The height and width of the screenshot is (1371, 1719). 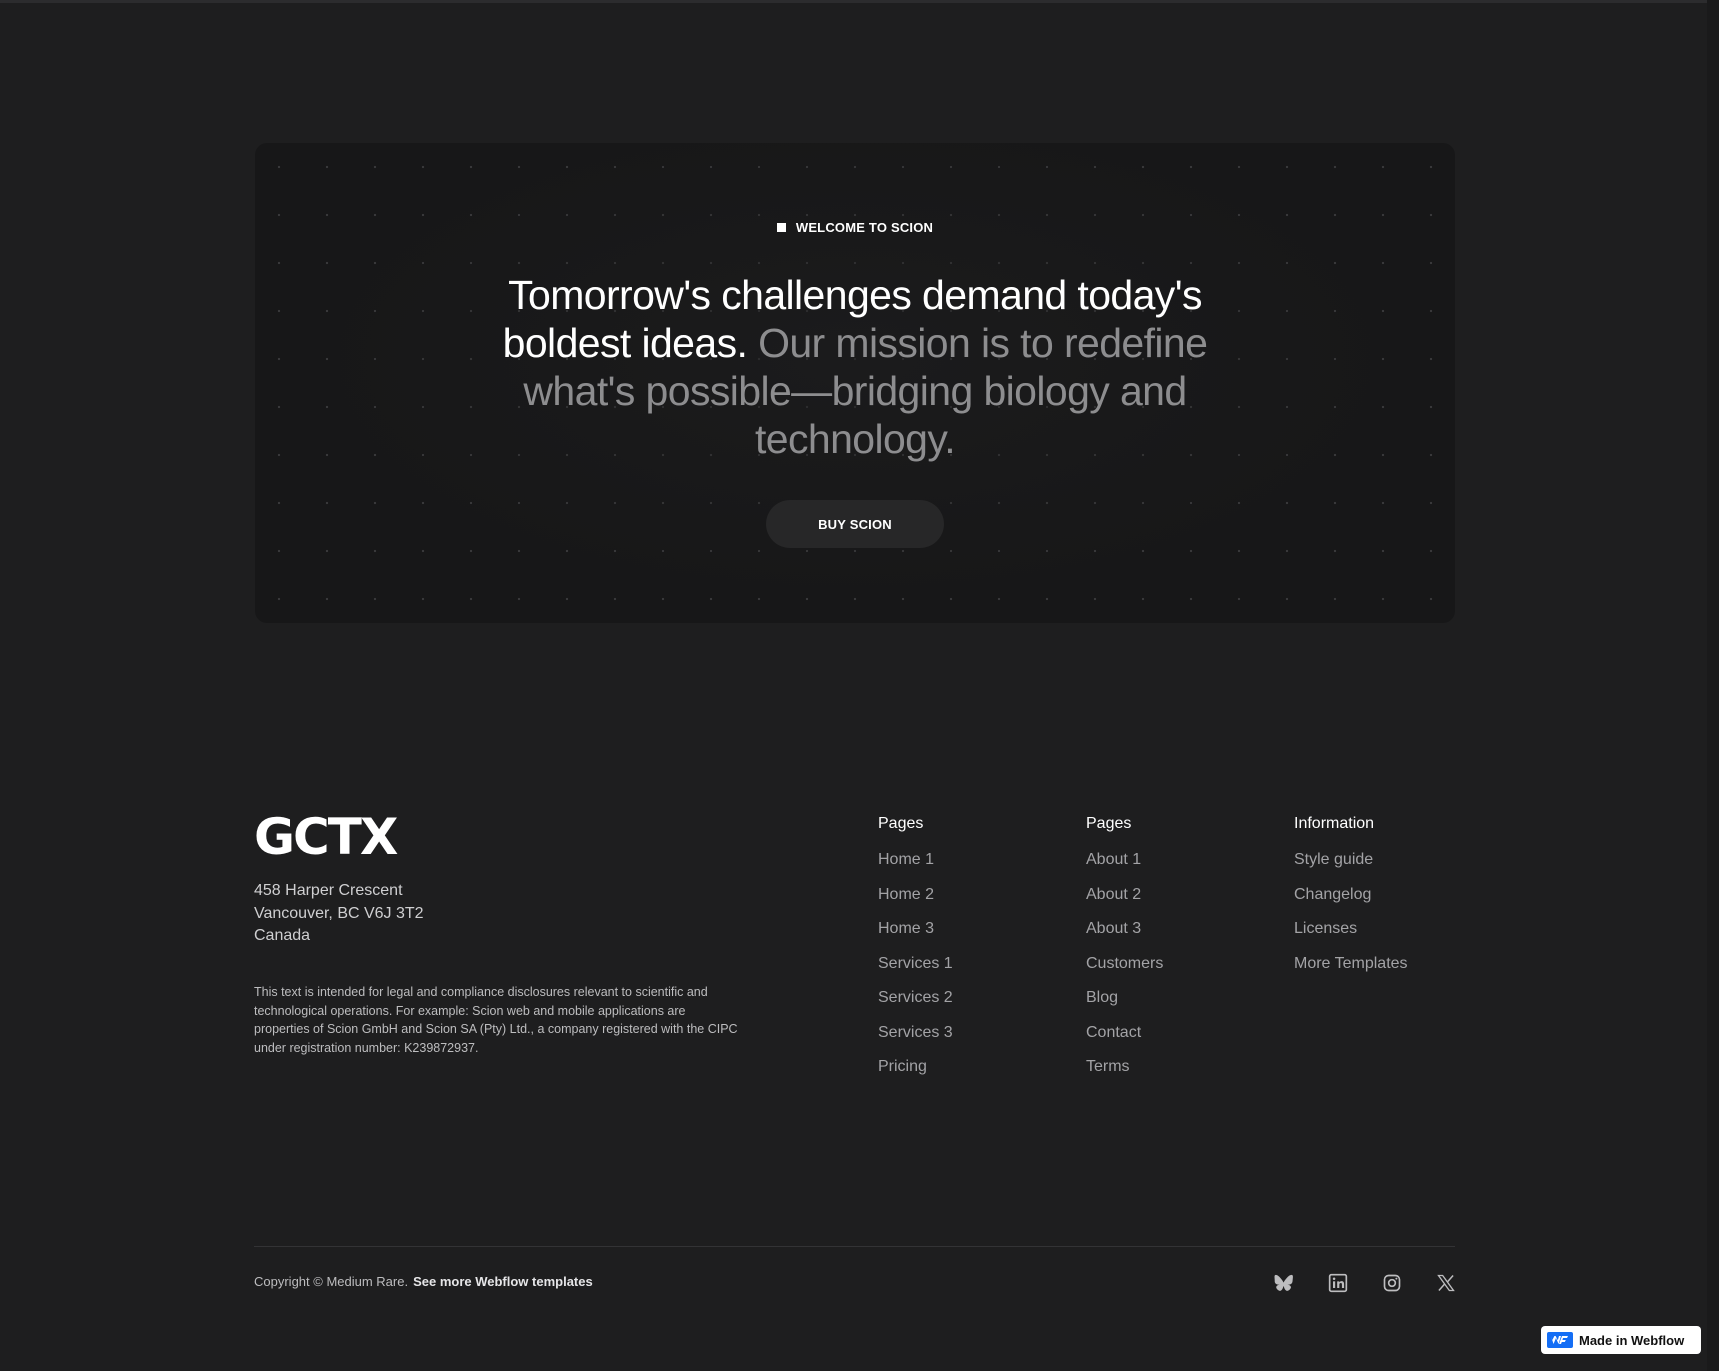 I want to click on footer-link-more-templates: More Templates, so click(x=1351, y=970).